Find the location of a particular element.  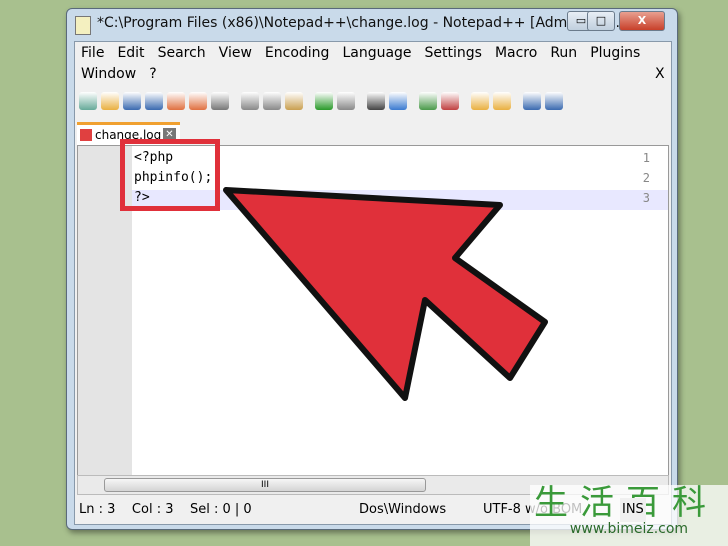

status-mode: INS is located at coordinates (633, 510).